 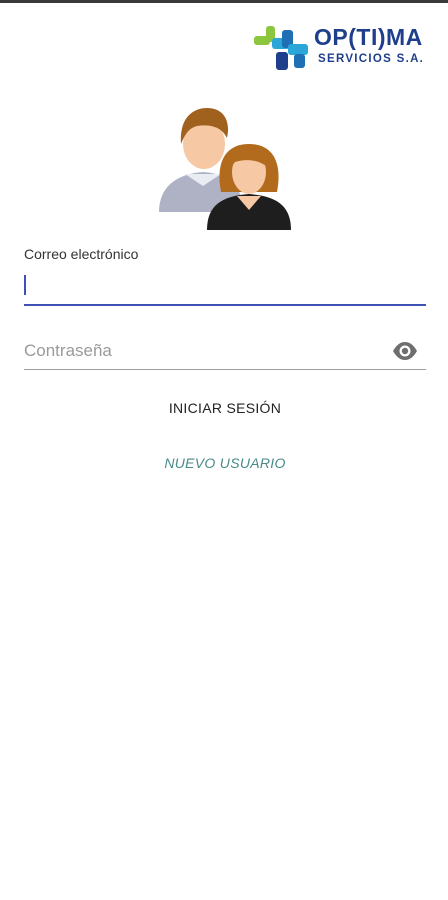 I want to click on password-field: Contraseña, so click(x=225, y=352).